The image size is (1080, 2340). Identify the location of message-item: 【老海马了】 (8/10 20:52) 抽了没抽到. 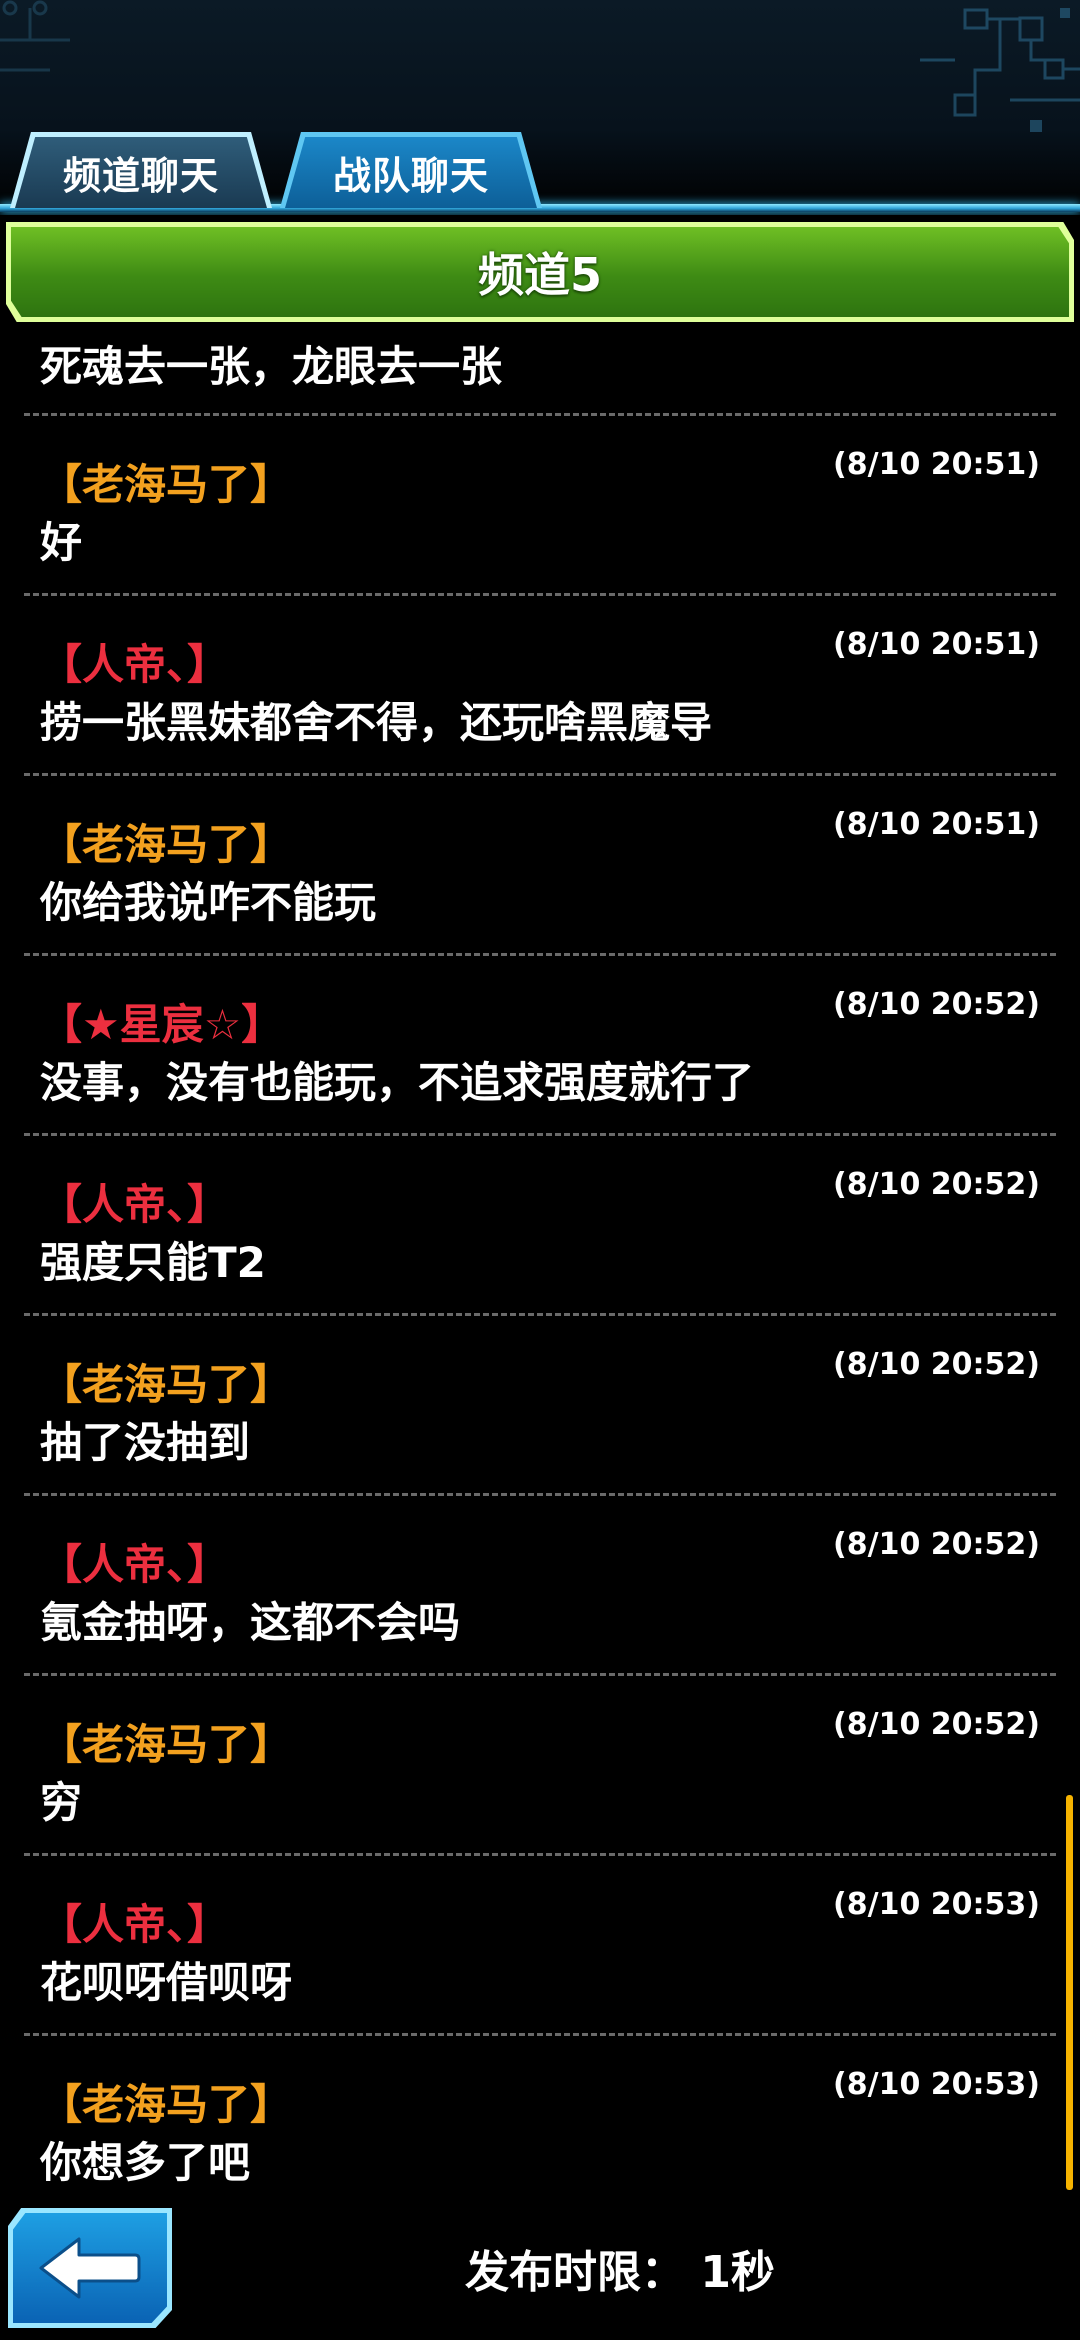
(540, 1407).